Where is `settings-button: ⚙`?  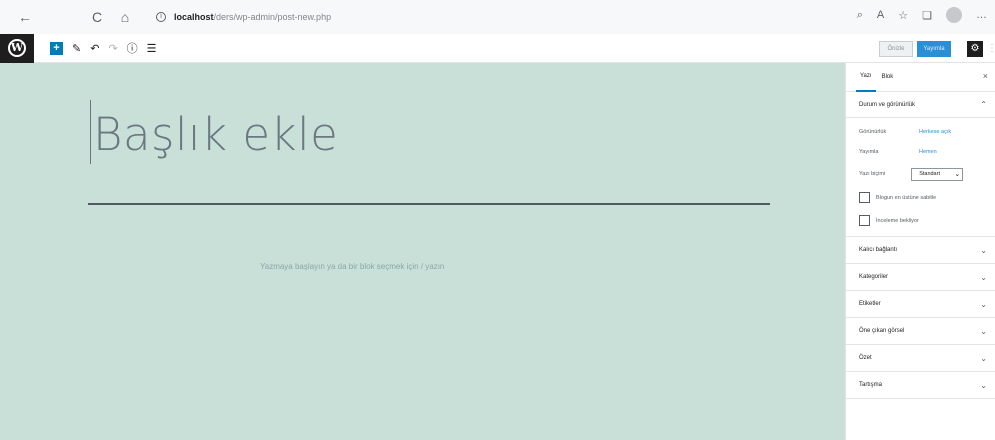 settings-button: ⚙ is located at coordinates (975, 48).